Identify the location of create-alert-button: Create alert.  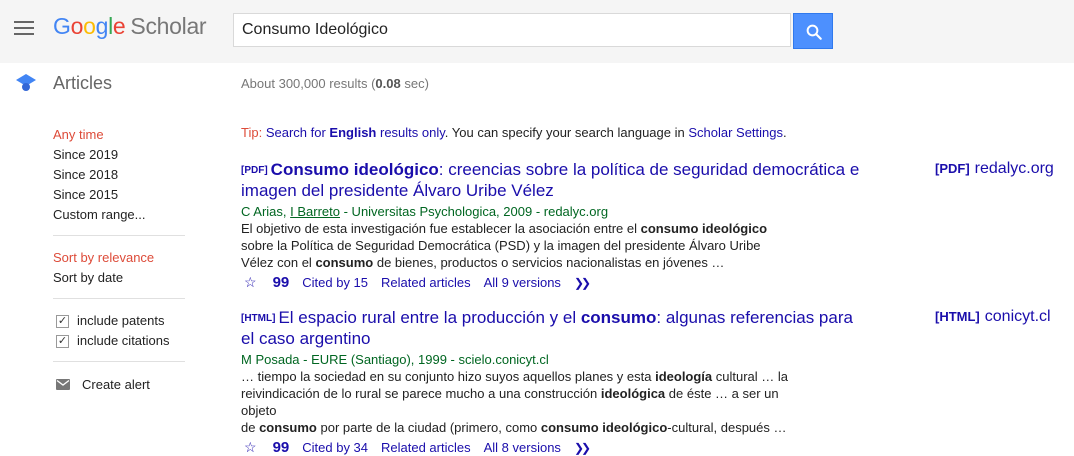
(119, 384).